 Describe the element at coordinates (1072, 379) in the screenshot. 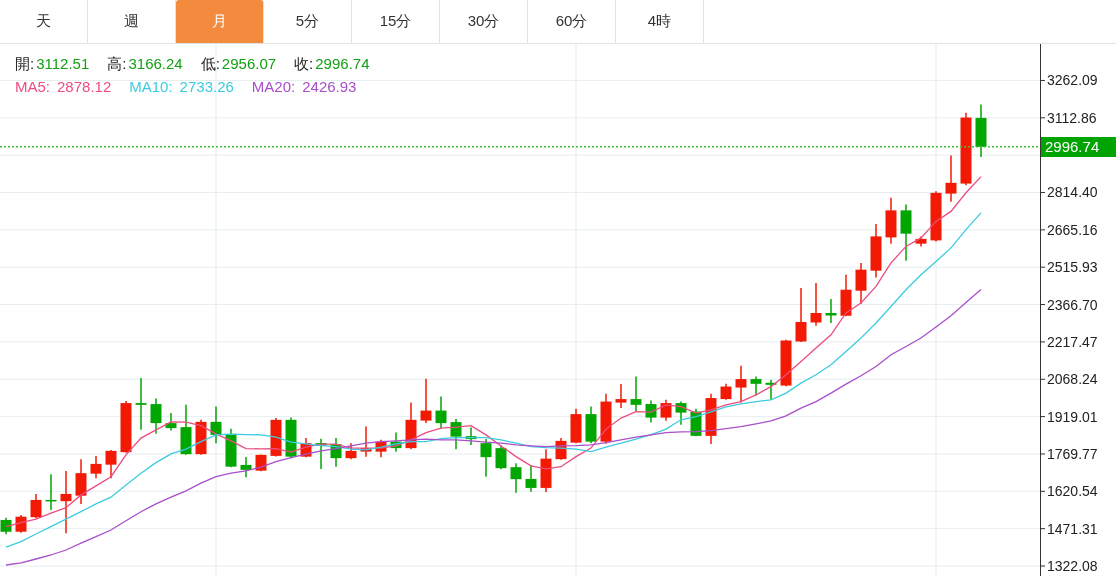

I see `price-axis-label: 2068.24` at that location.